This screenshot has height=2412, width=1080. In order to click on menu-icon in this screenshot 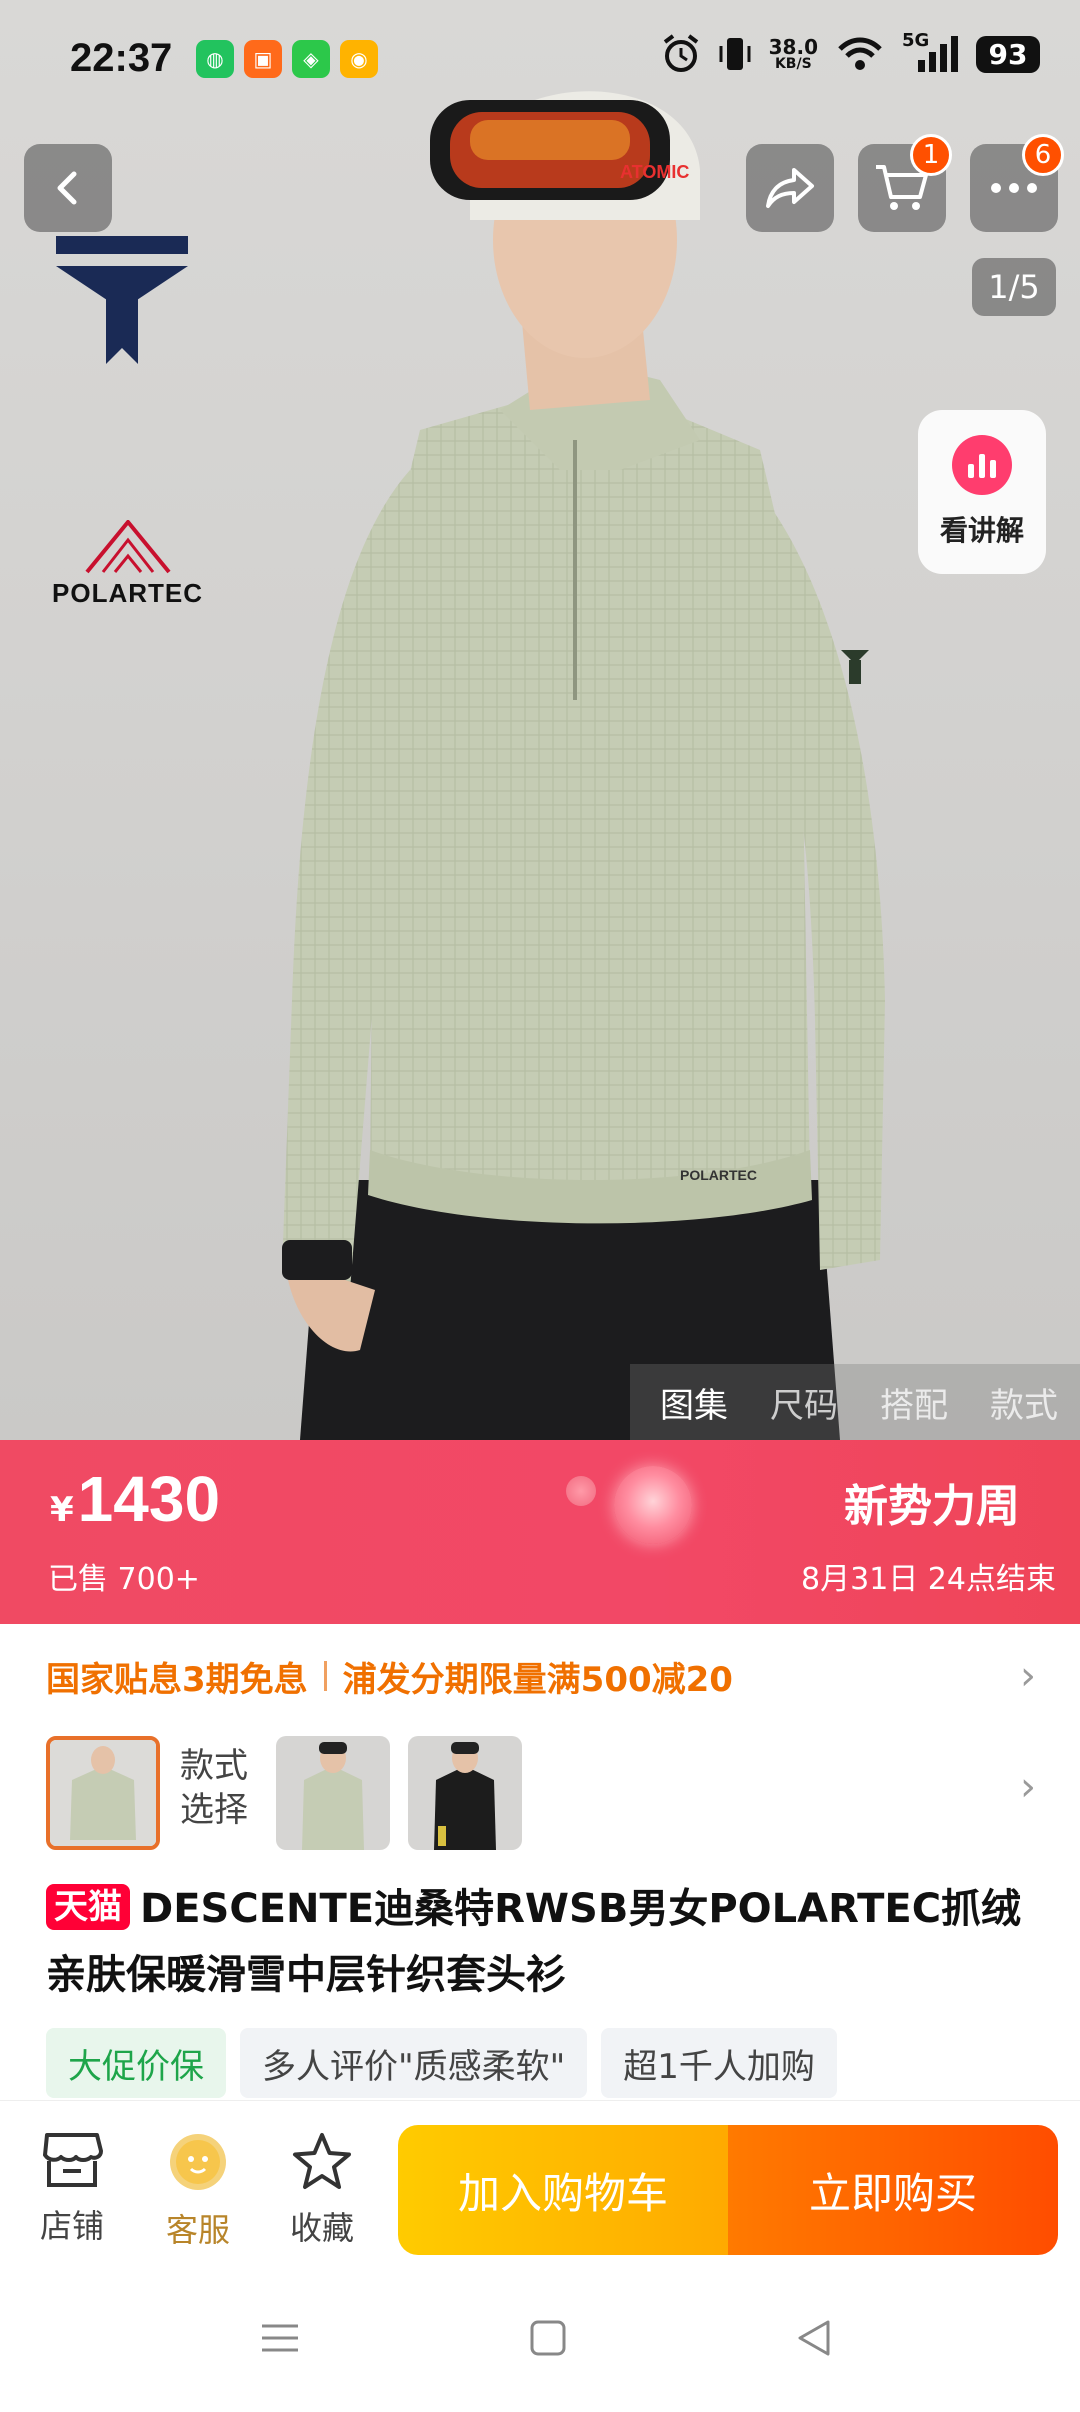, I will do `click(280, 2338)`.